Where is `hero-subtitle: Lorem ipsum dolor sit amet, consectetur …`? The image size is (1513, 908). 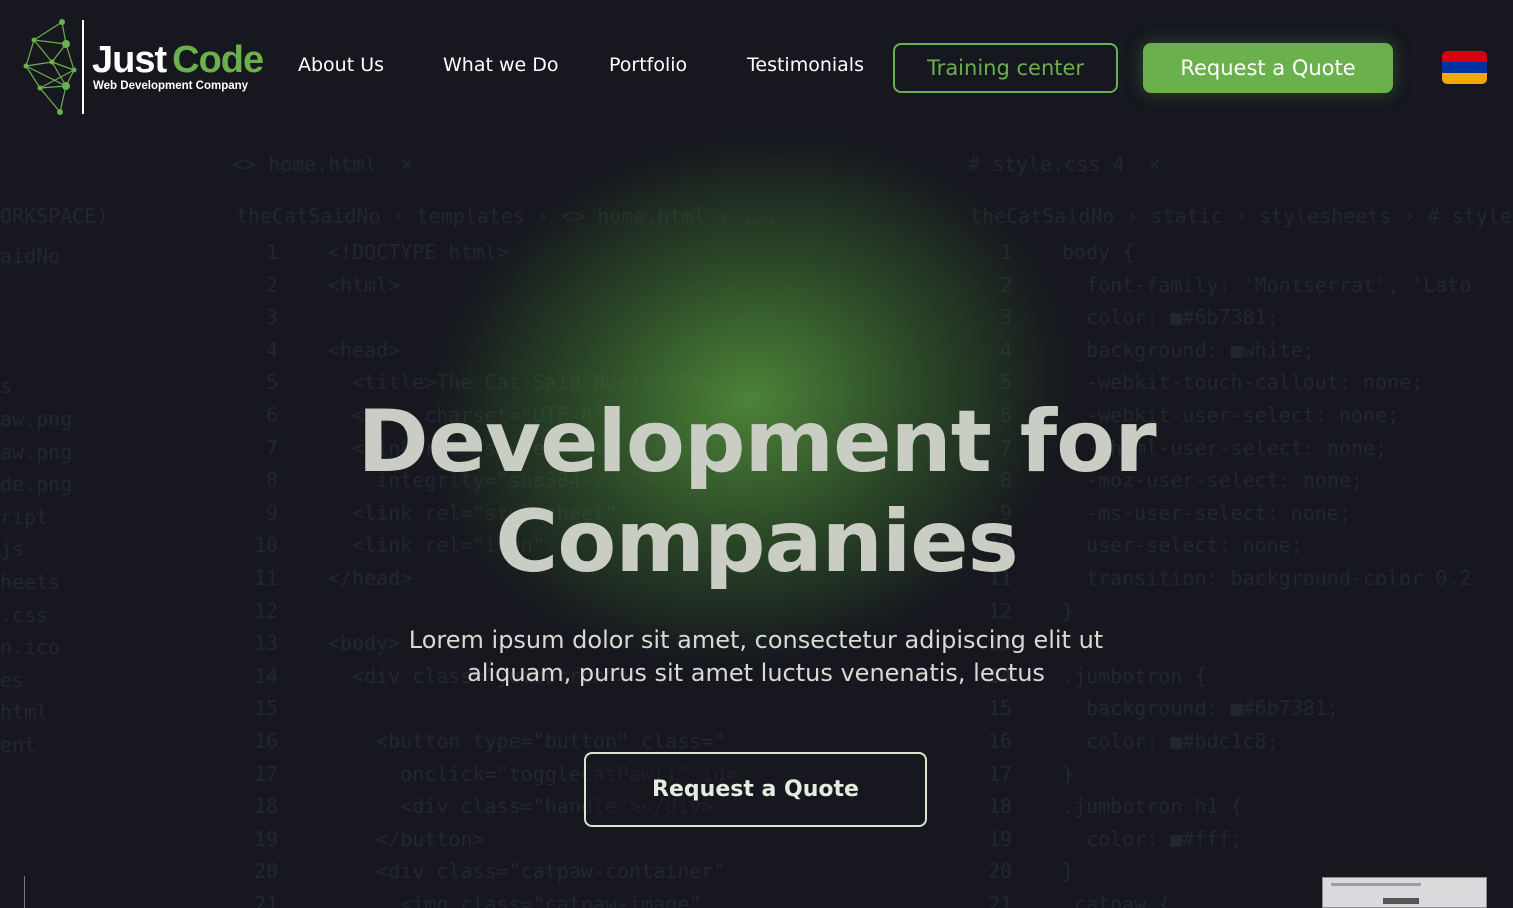
hero-subtitle: Lorem ipsum dolor sit amet, consectetur … is located at coordinates (756, 657).